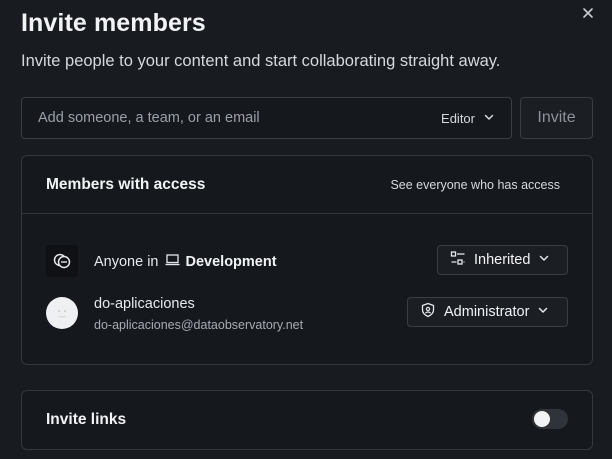  I want to click on member-name: do-aplicaciones, so click(144, 304).